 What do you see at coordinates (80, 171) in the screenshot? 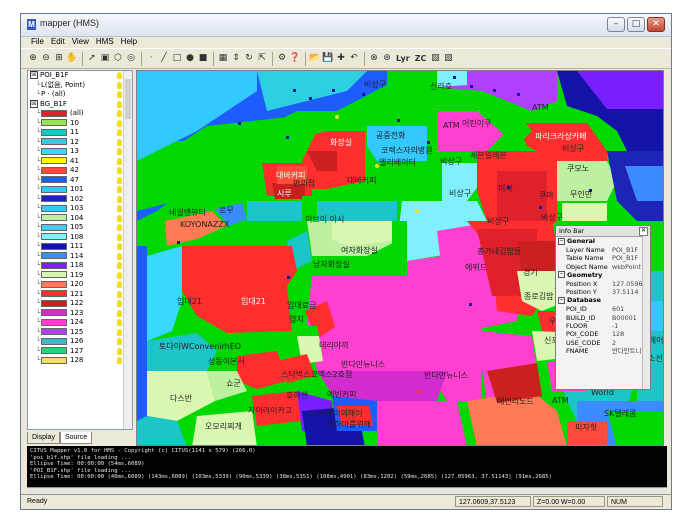
I see `layer-item: └ 42` at bounding box center [80, 171].